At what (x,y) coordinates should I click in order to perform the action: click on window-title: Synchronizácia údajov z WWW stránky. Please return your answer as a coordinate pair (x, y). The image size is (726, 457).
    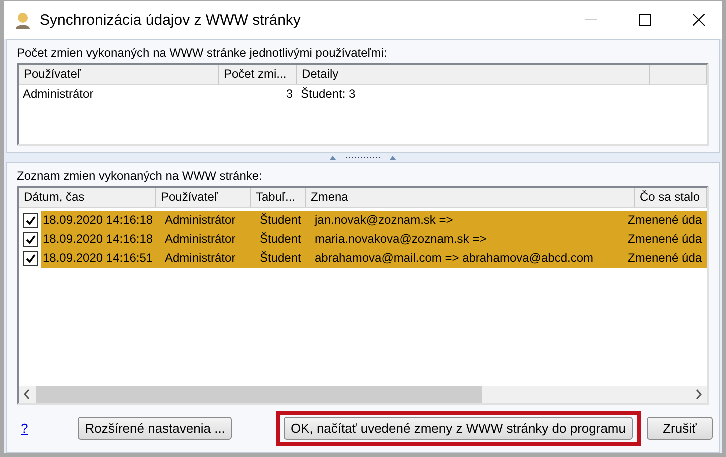
    Looking at the image, I should click on (171, 20).